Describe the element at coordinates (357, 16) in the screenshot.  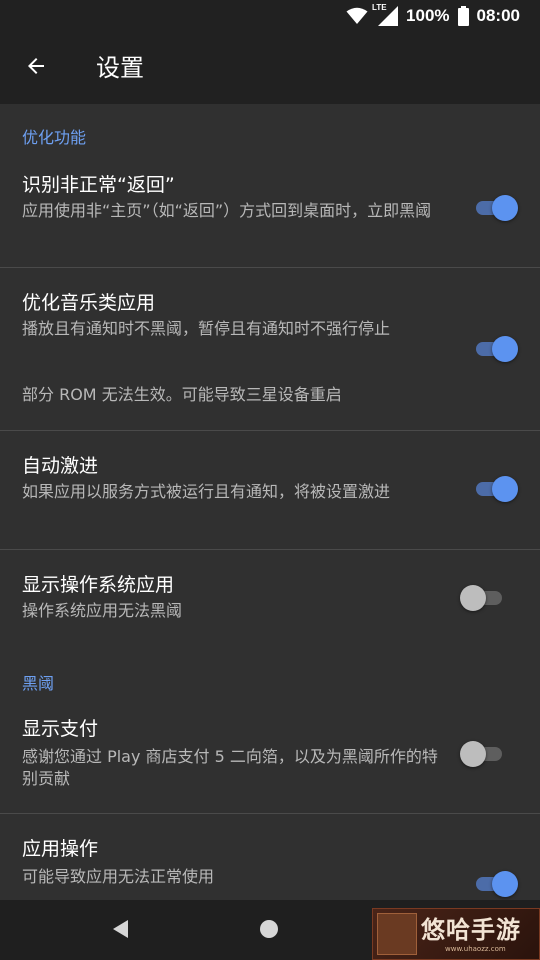
I see `wifi-icon` at that location.